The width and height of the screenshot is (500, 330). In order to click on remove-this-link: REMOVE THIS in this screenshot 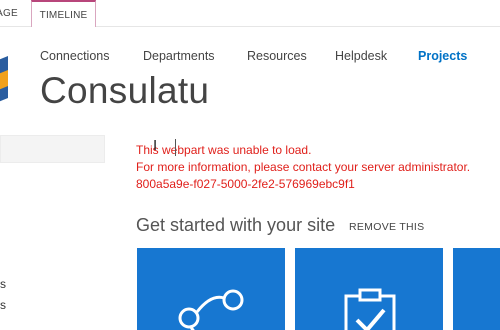, I will do `click(386, 227)`.